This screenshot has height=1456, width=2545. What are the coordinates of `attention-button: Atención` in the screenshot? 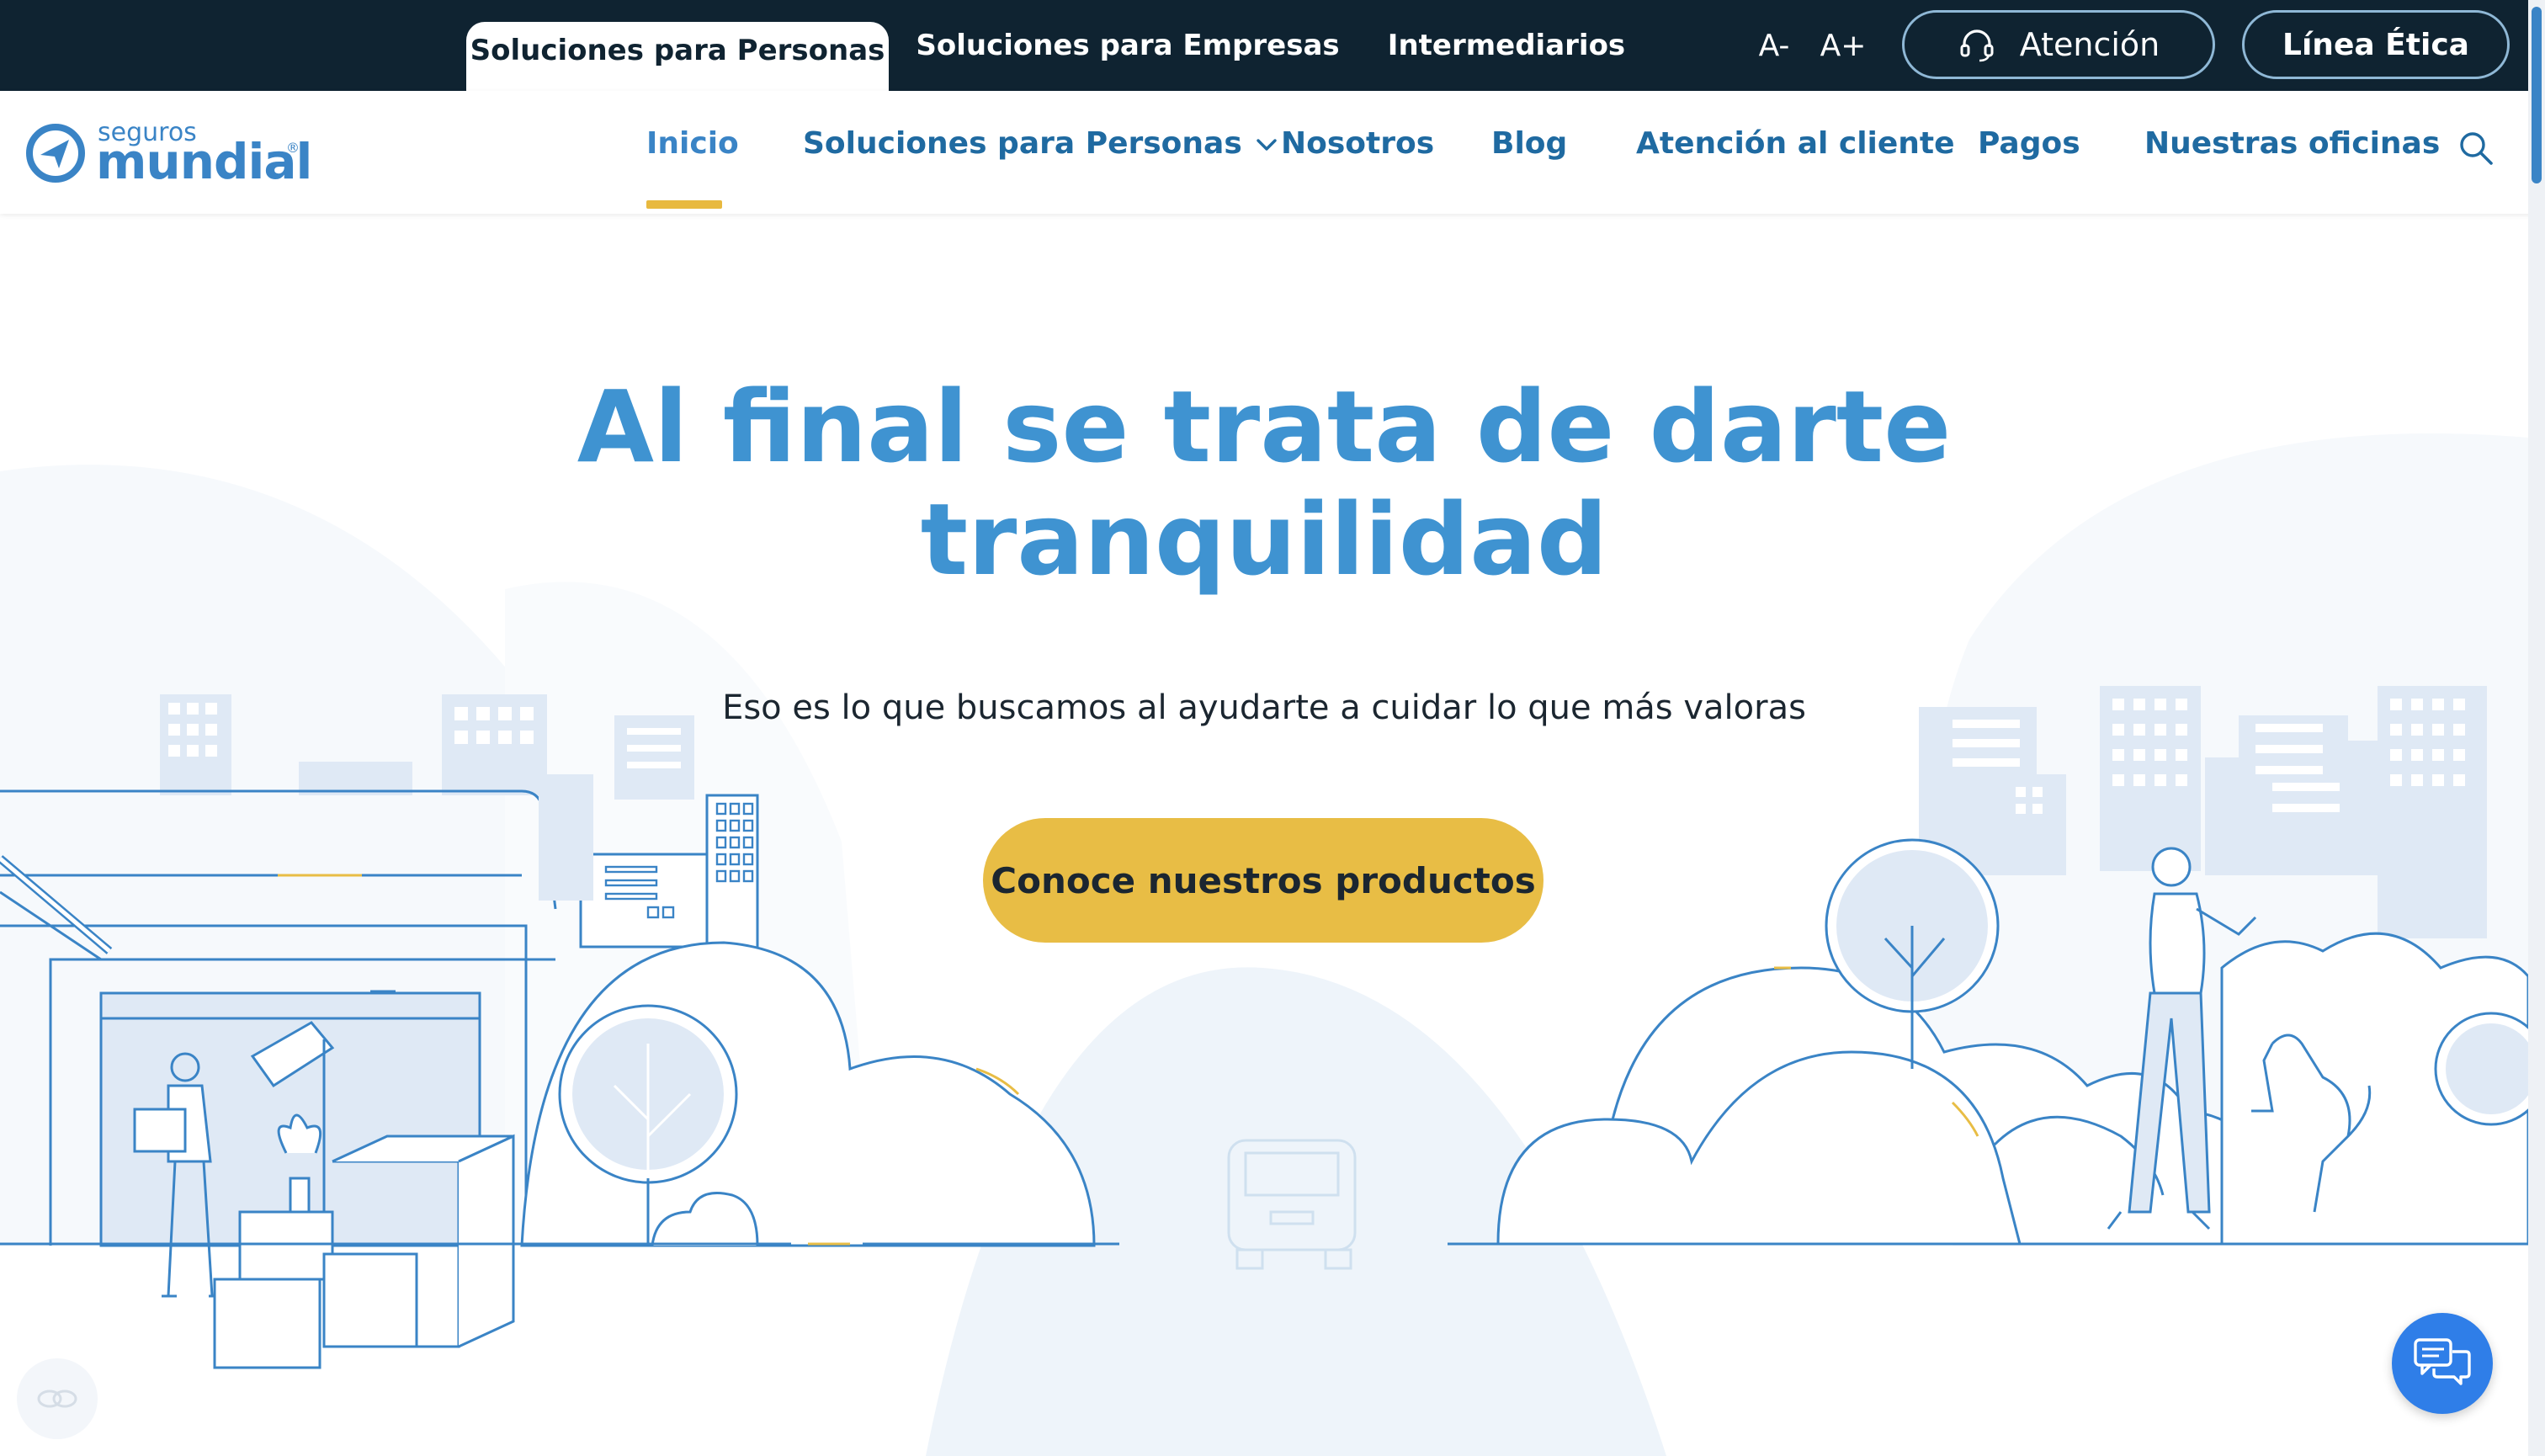 It's located at (2058, 45).